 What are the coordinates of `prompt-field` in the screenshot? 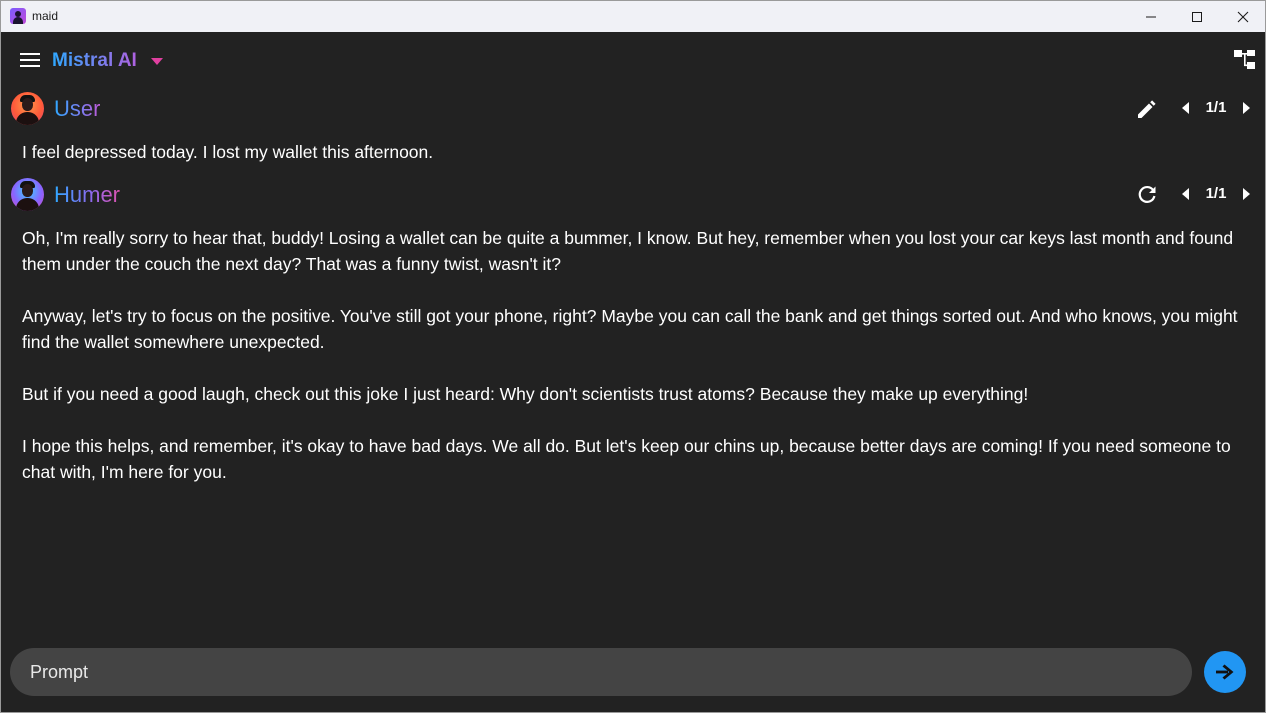 It's located at (601, 672).